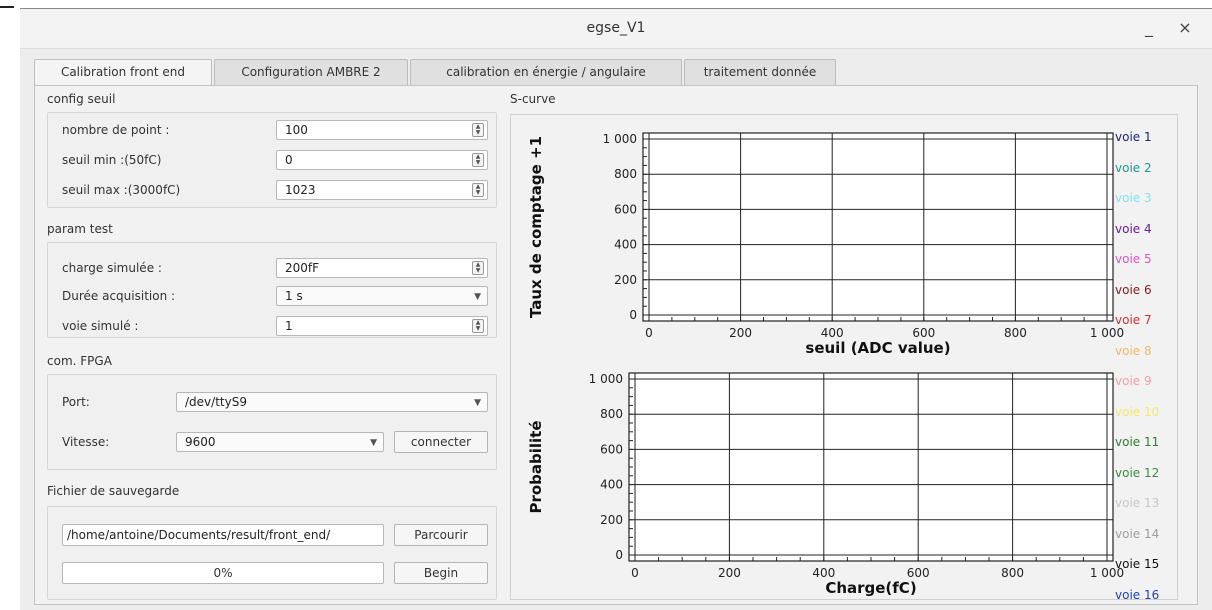 The image size is (1212, 610). What do you see at coordinates (870, 588) in the screenshot?
I see `x-axis-label: Charge(fC)` at bounding box center [870, 588].